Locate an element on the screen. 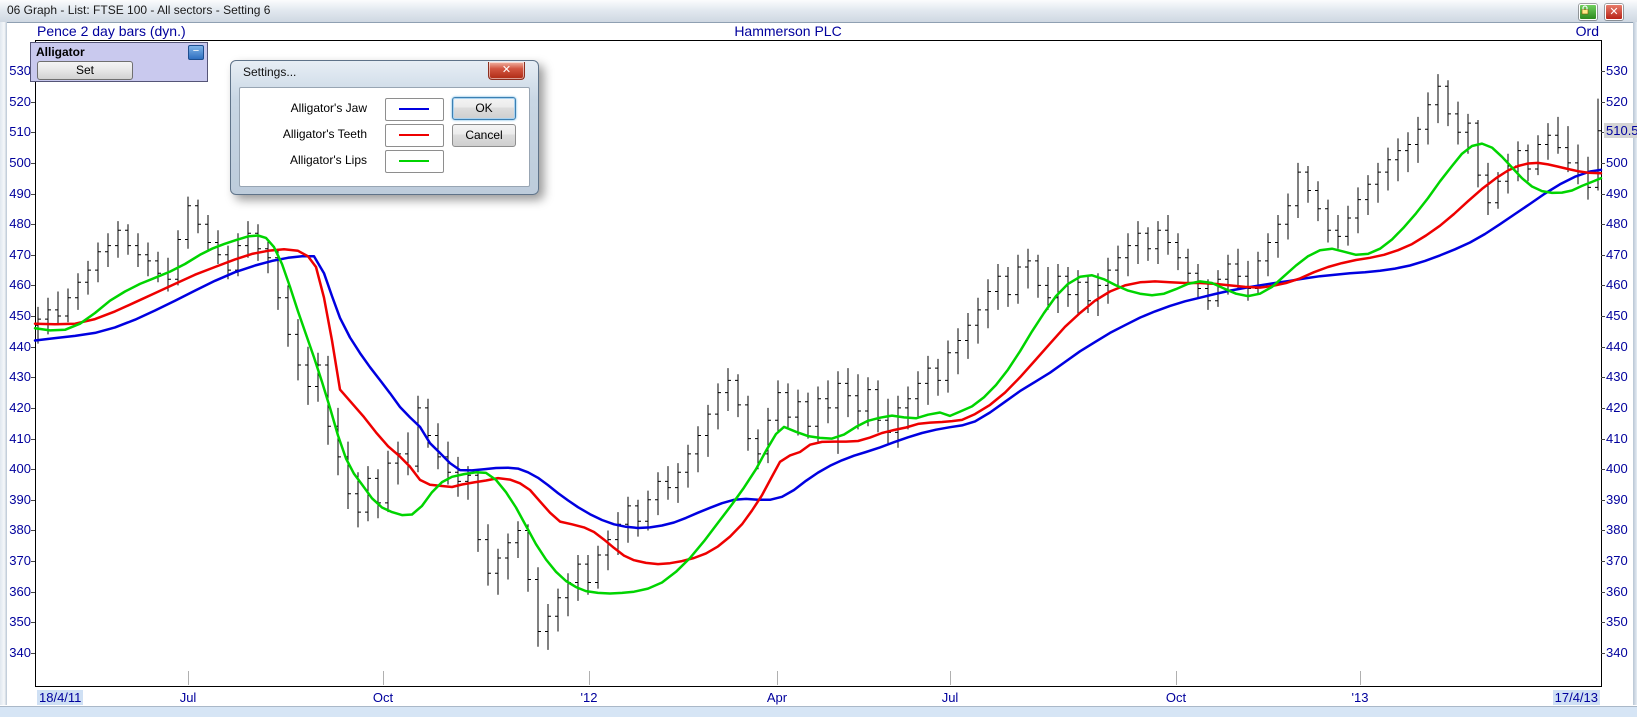 The image size is (1637, 717). last-price-label: 510.5 is located at coordinates (1620, 130).